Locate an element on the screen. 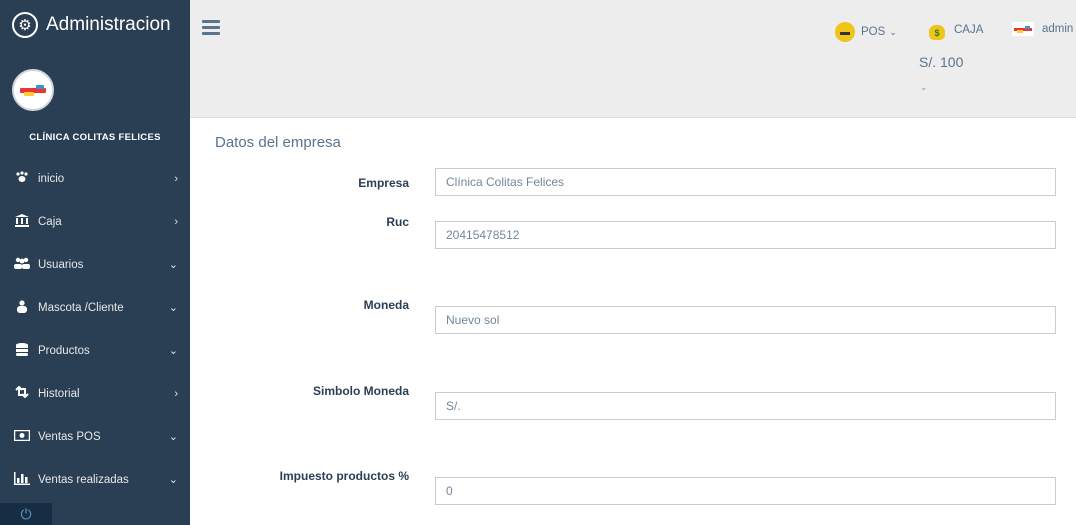  simbolo-moneda-input: S/. is located at coordinates (745, 406).